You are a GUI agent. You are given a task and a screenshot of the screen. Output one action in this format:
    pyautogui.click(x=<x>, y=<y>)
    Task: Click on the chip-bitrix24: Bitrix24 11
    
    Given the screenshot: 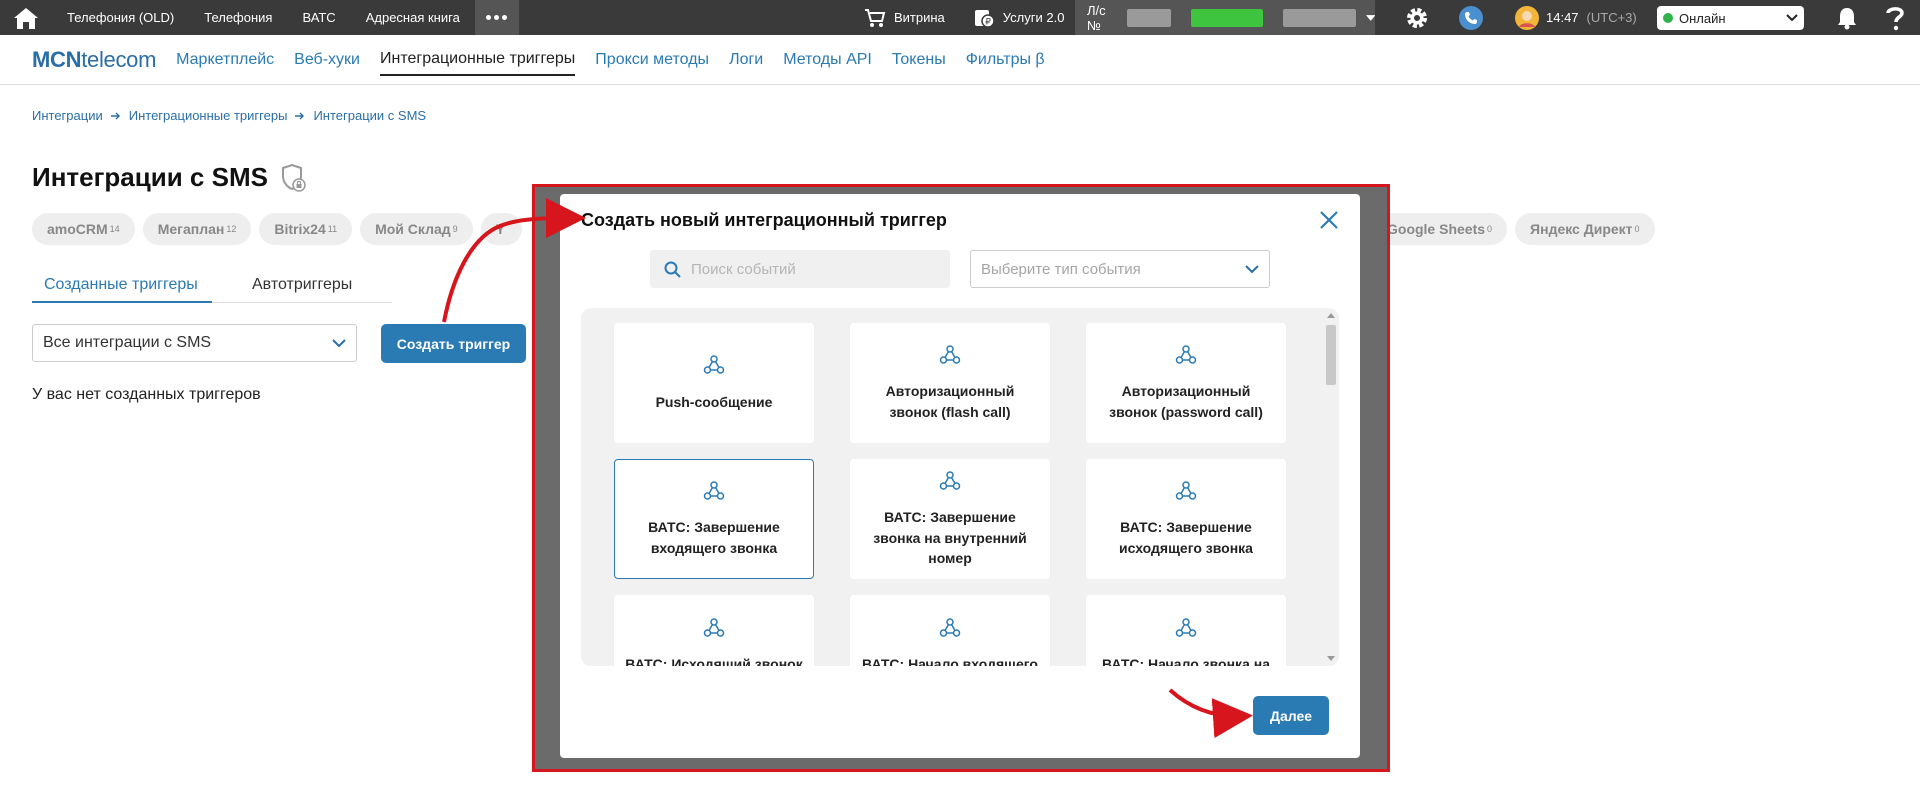 What is the action you would take?
    pyautogui.click(x=306, y=229)
    